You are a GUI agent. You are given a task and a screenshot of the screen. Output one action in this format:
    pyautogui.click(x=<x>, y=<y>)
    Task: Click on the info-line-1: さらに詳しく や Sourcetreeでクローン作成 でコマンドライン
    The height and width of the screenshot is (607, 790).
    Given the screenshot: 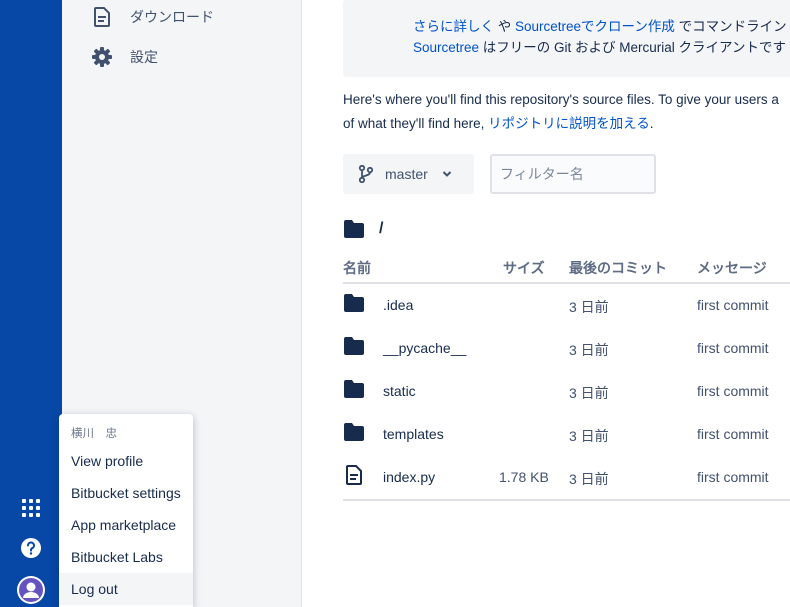 What is the action you would take?
    pyautogui.click(x=600, y=26)
    